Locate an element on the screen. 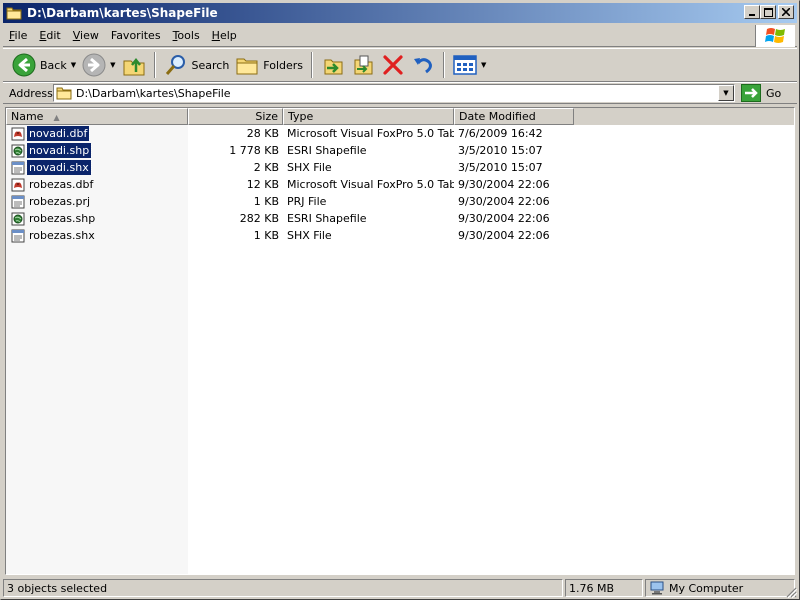  table-row: robezas.shx 1 KB SHX File 9/30/2004 22:06 is located at coordinates (400, 235).